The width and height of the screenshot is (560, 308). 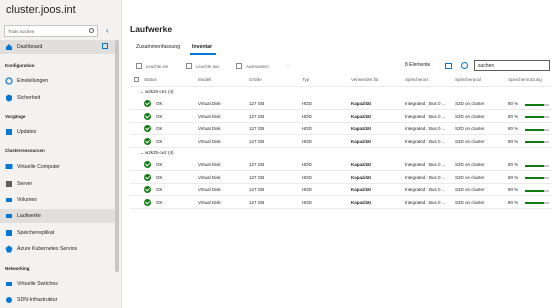 I want to click on collapse-icon: ‹, so click(x=107, y=30).